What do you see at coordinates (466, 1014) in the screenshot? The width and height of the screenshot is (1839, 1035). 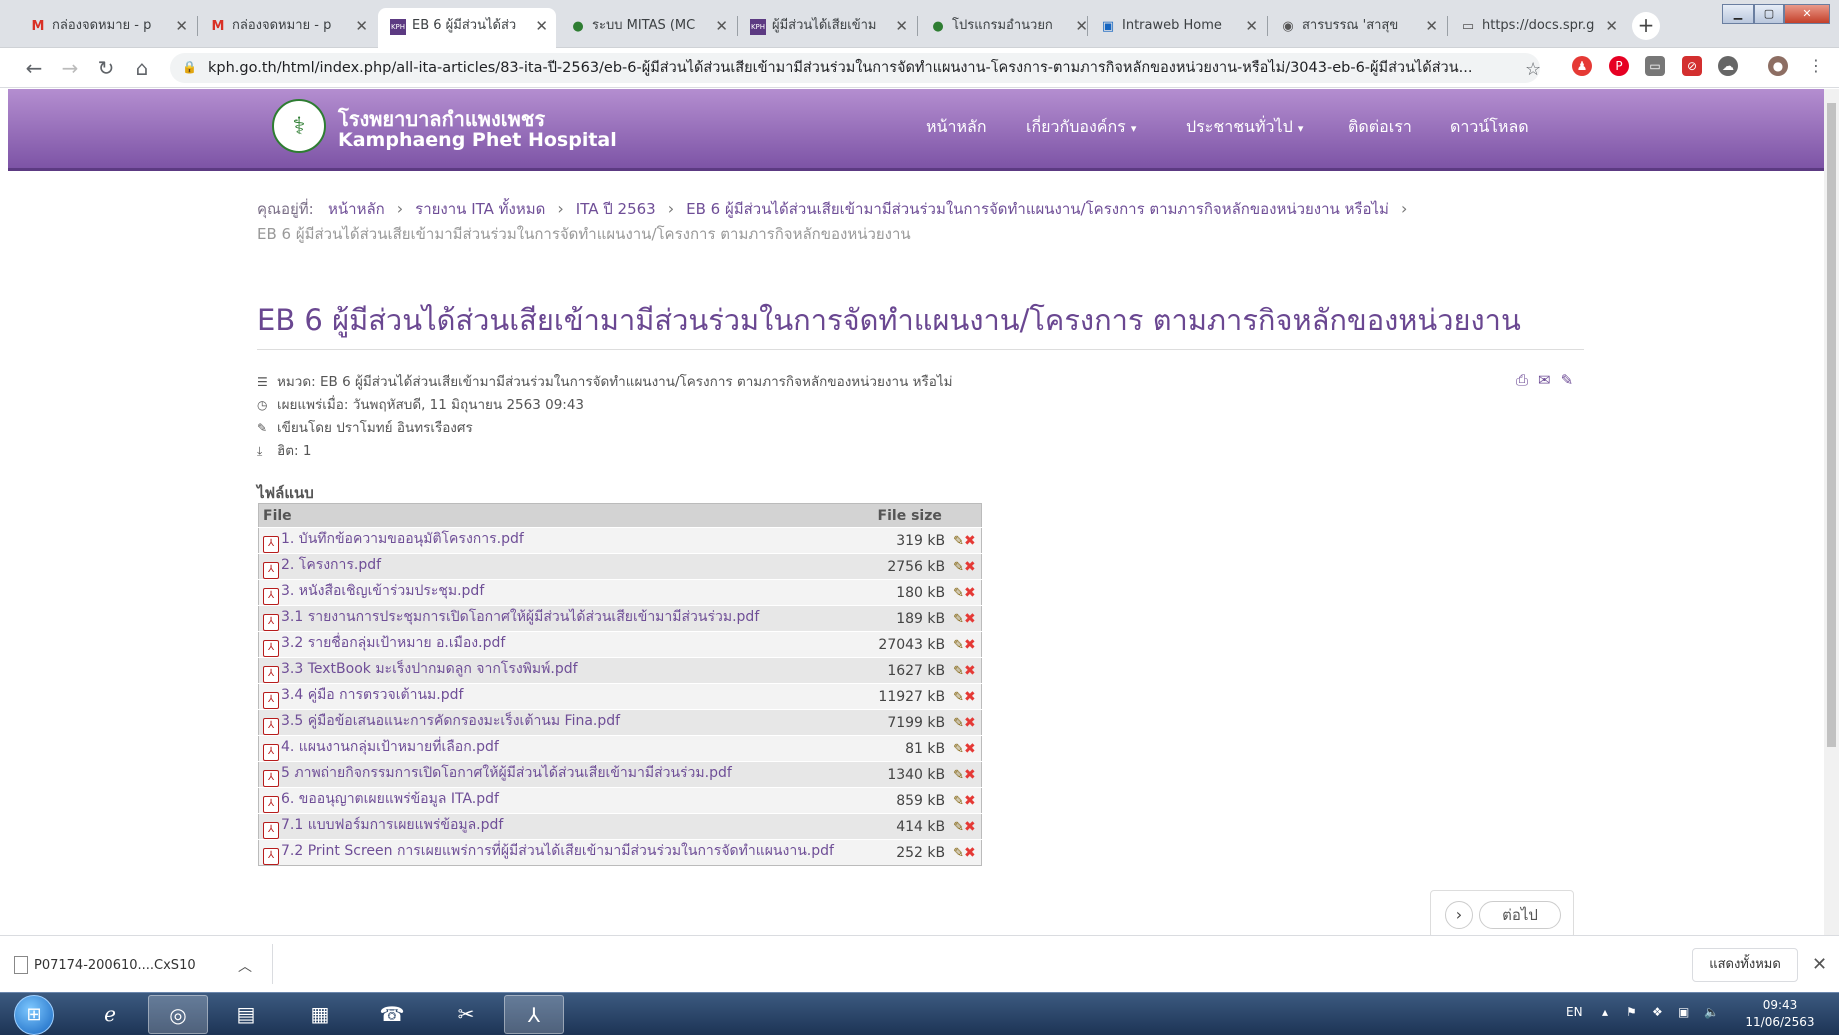 I see `snipping-tool-icon: ✂` at bounding box center [466, 1014].